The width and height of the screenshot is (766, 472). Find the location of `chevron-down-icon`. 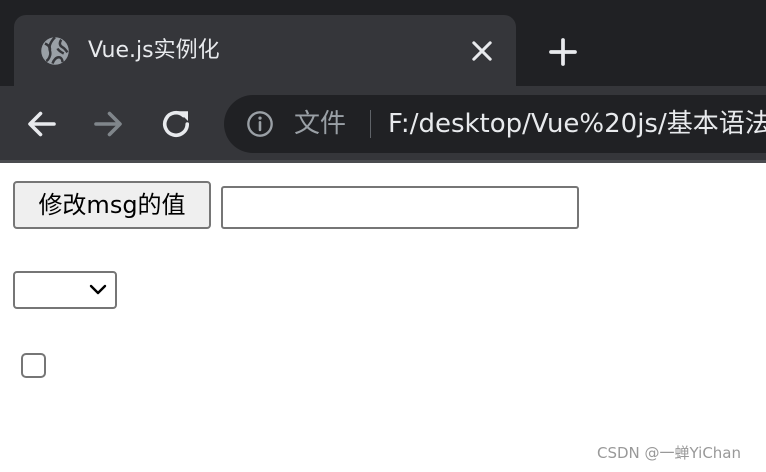

chevron-down-icon is located at coordinates (98, 289).